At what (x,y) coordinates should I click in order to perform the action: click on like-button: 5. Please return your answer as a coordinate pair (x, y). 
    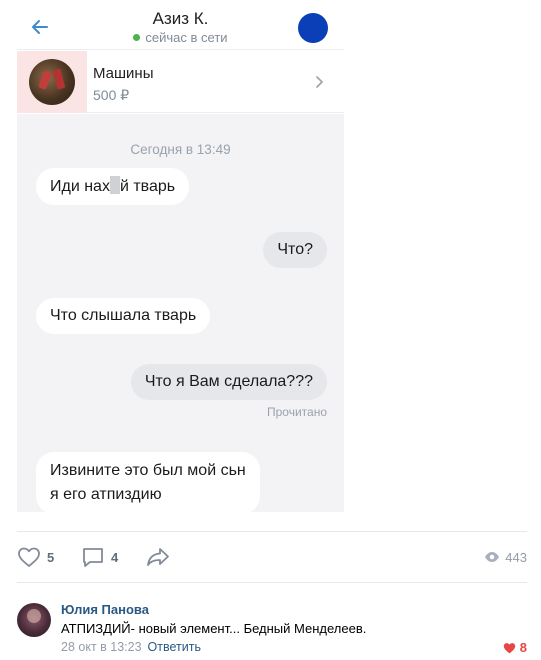
    Looking at the image, I should click on (35, 557).